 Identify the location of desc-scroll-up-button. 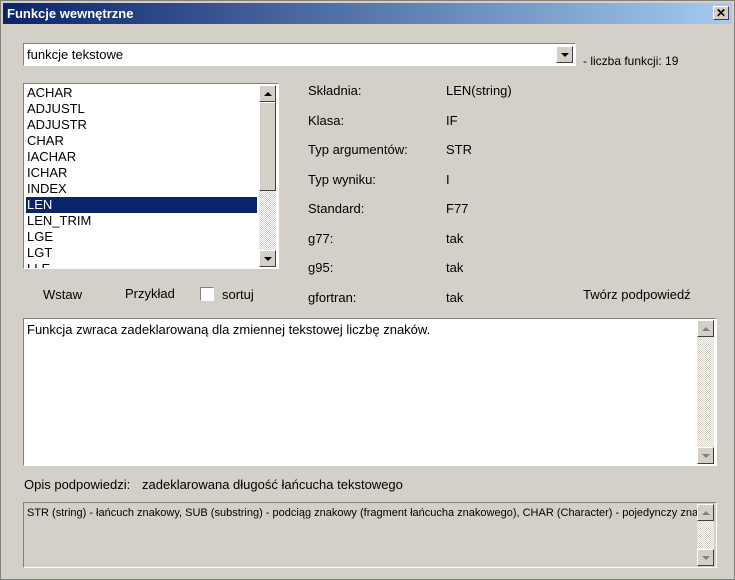
(705, 328).